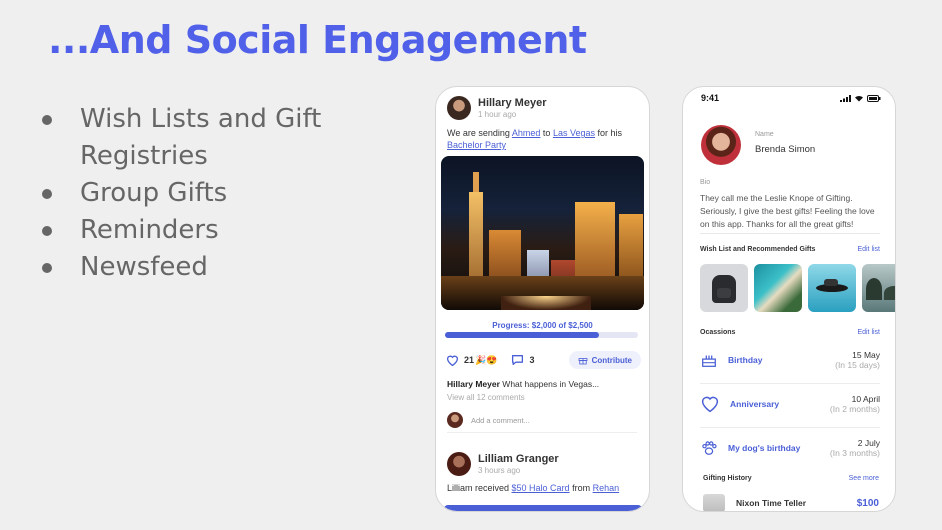 Image resolution: width=942 pixels, height=530 pixels. I want to click on occasion-row: Anniversary 10 April (In 2 months), so click(790, 404).